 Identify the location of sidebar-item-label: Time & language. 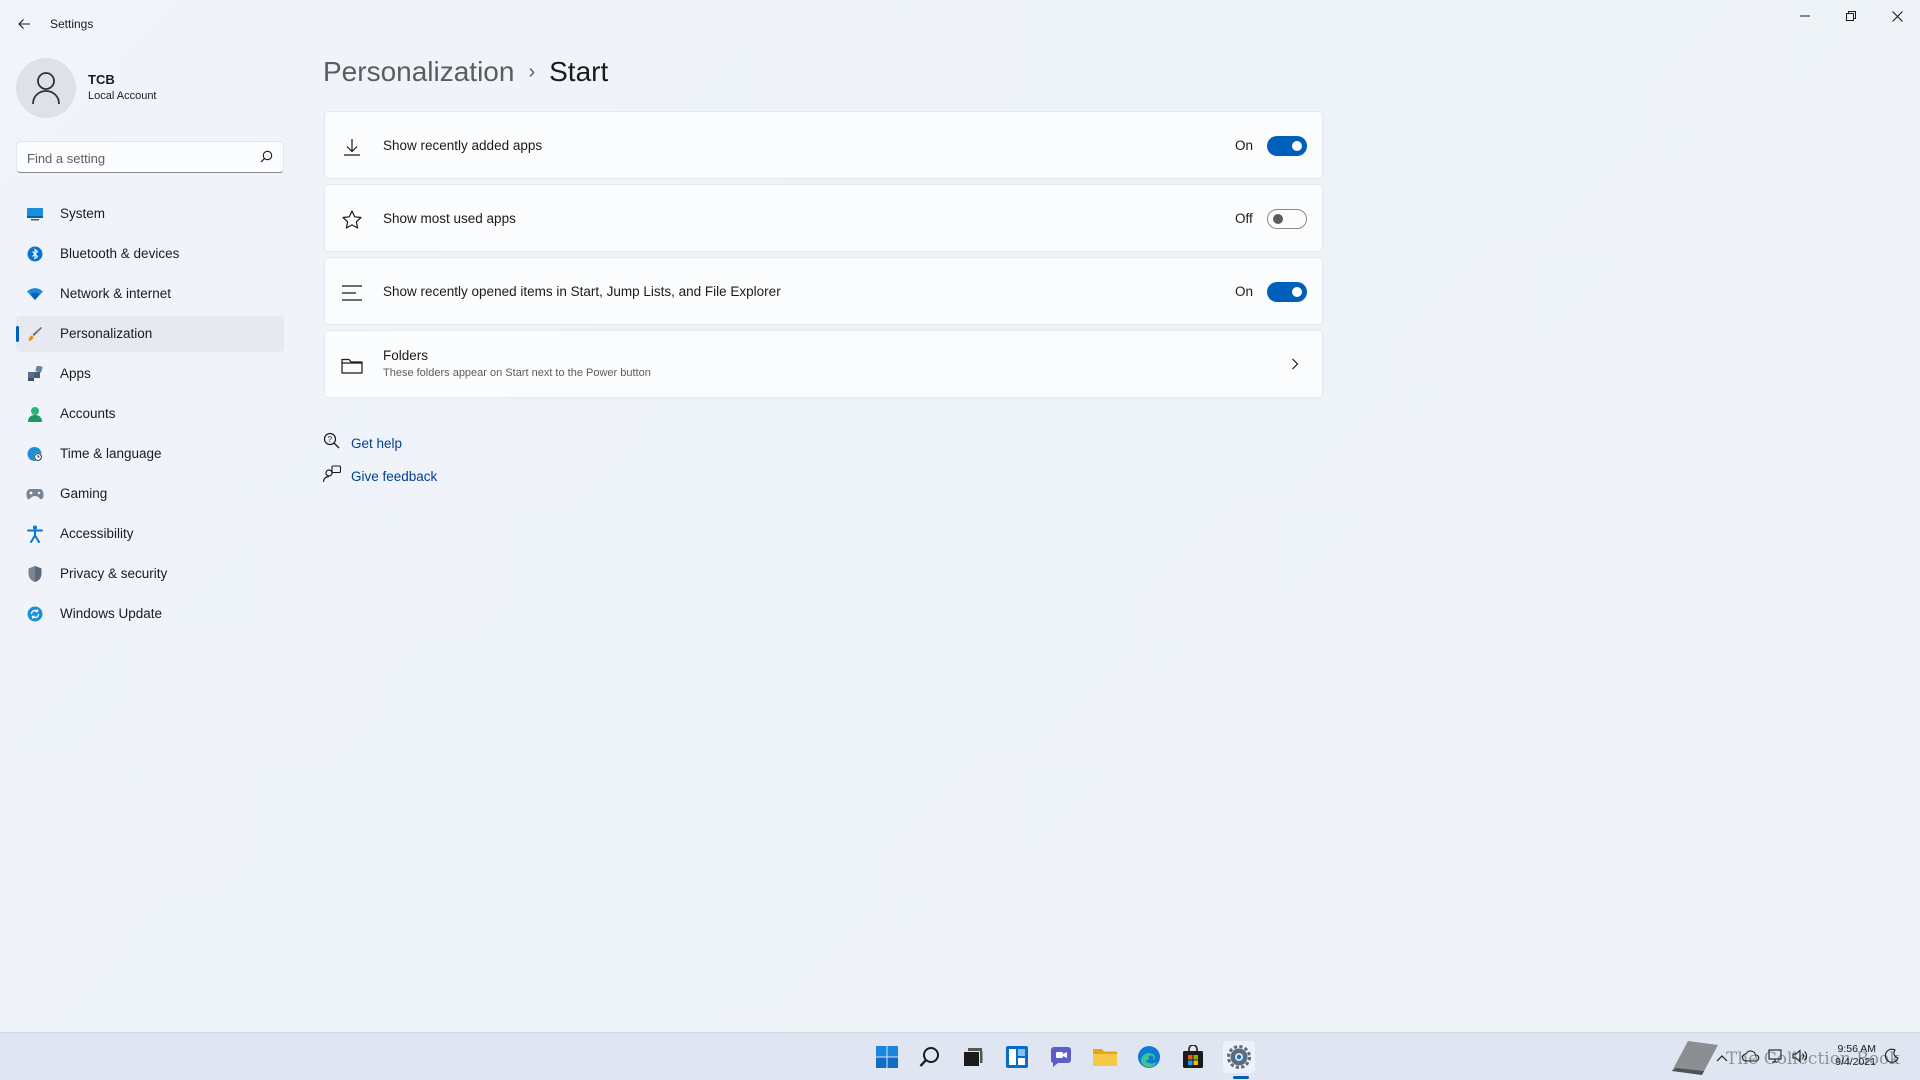
(111, 453).